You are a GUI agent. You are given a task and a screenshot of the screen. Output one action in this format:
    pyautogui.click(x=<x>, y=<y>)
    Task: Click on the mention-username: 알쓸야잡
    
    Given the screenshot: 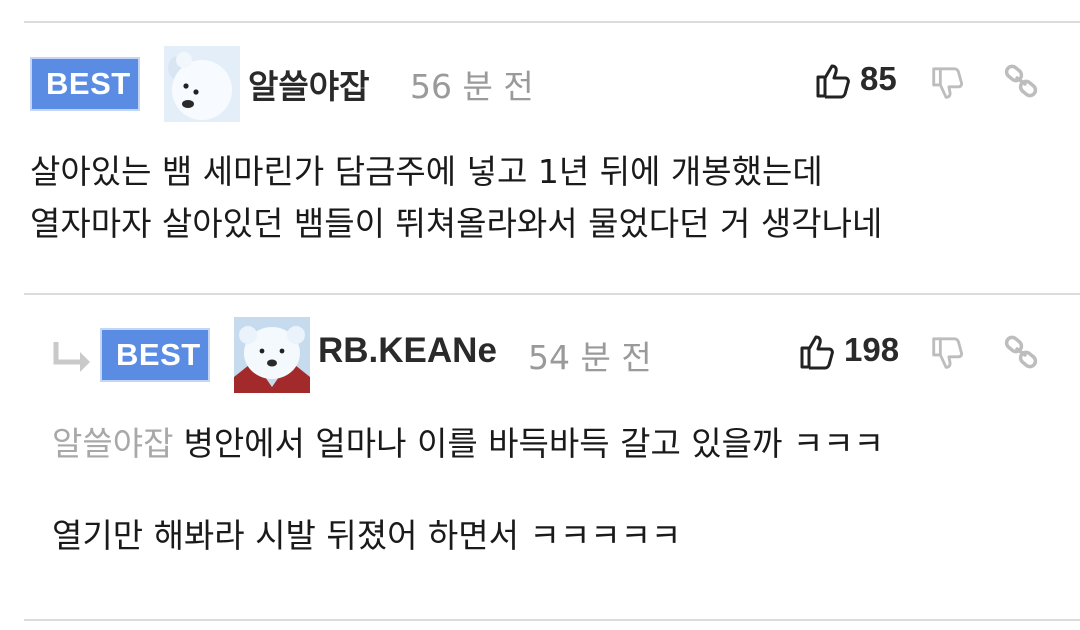 What is the action you would take?
    pyautogui.click(x=112, y=443)
    